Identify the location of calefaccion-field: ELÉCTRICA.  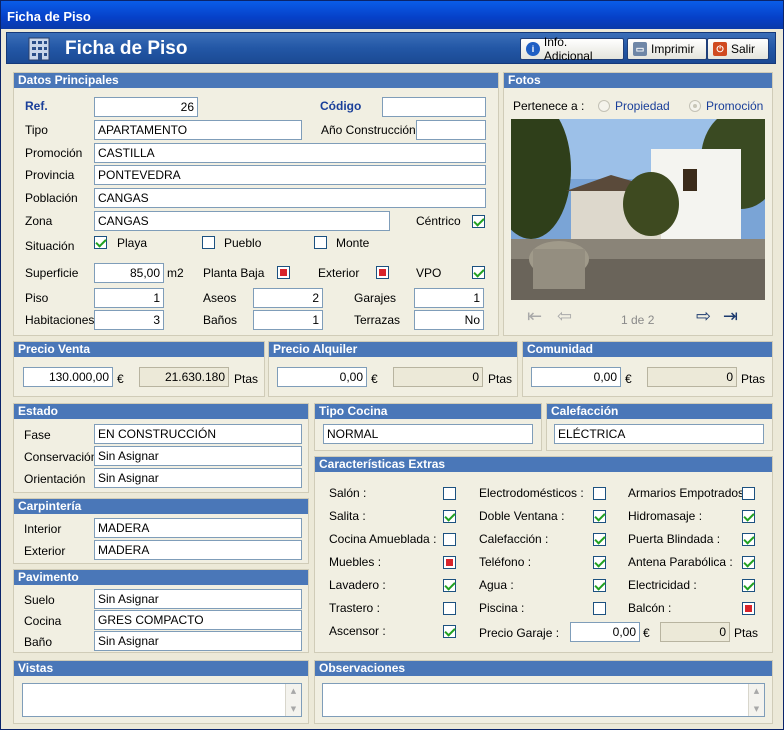
(659, 434).